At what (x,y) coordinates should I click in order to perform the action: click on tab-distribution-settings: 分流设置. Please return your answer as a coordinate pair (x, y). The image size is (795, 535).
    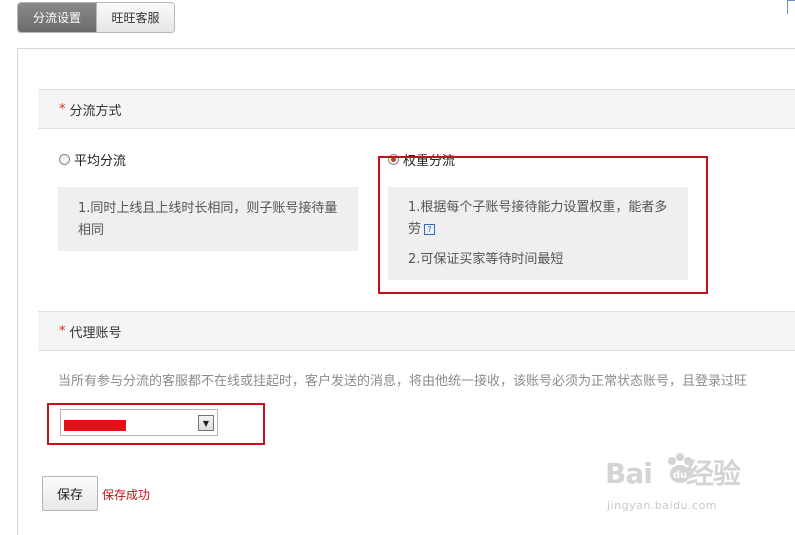
    Looking at the image, I should click on (57, 17).